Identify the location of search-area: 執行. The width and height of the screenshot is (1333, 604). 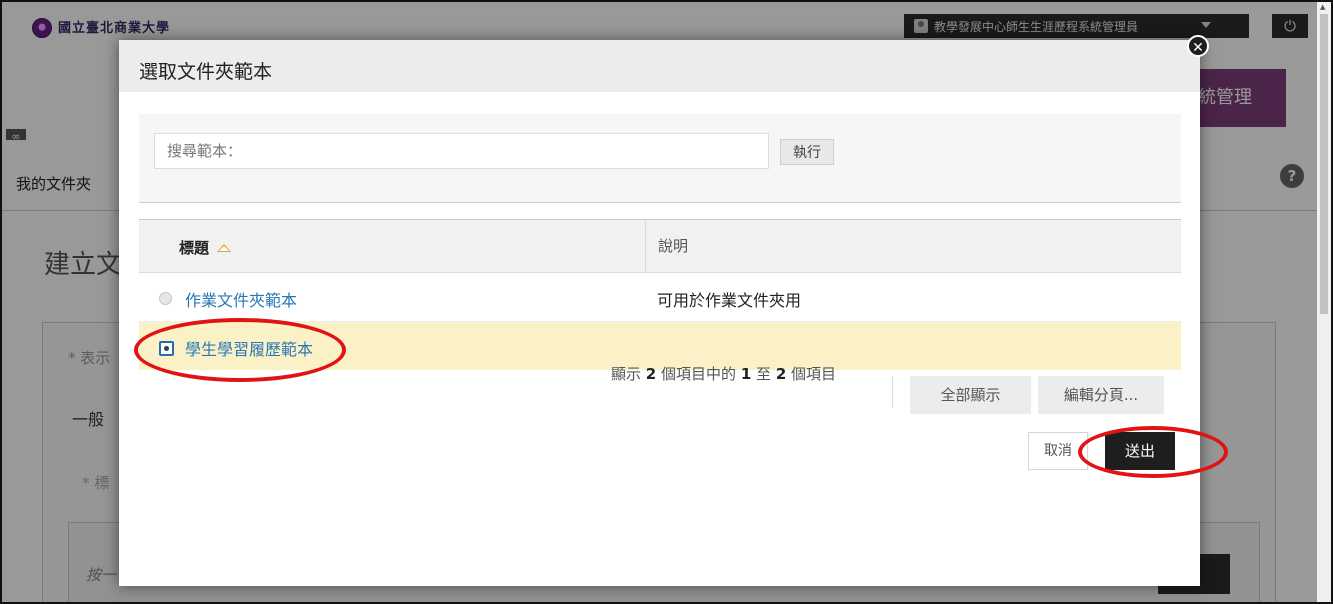
(660, 158).